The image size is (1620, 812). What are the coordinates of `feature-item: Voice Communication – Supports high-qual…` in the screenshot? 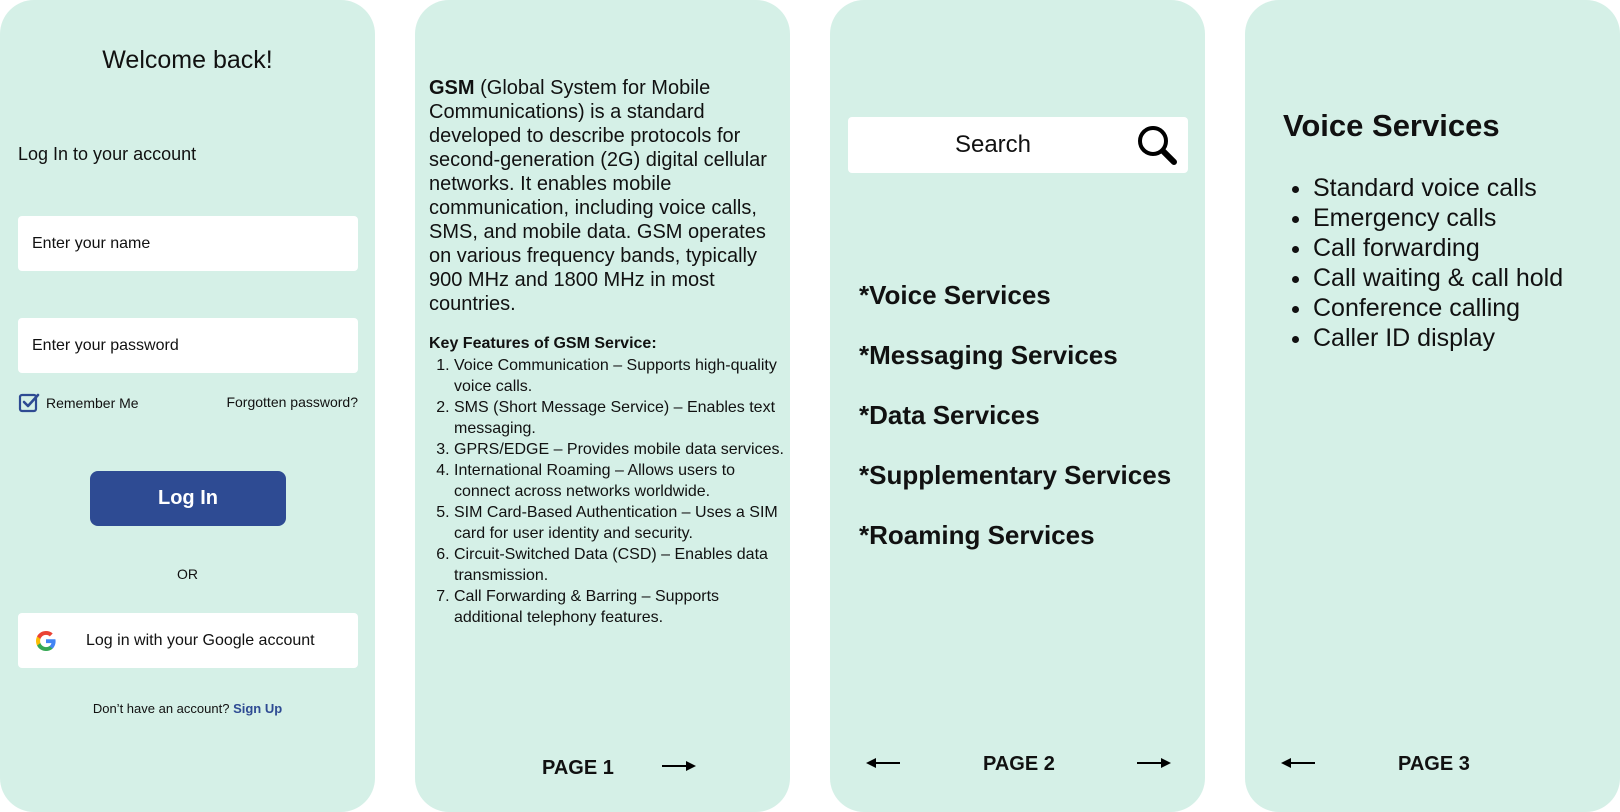 It's located at (619, 376).